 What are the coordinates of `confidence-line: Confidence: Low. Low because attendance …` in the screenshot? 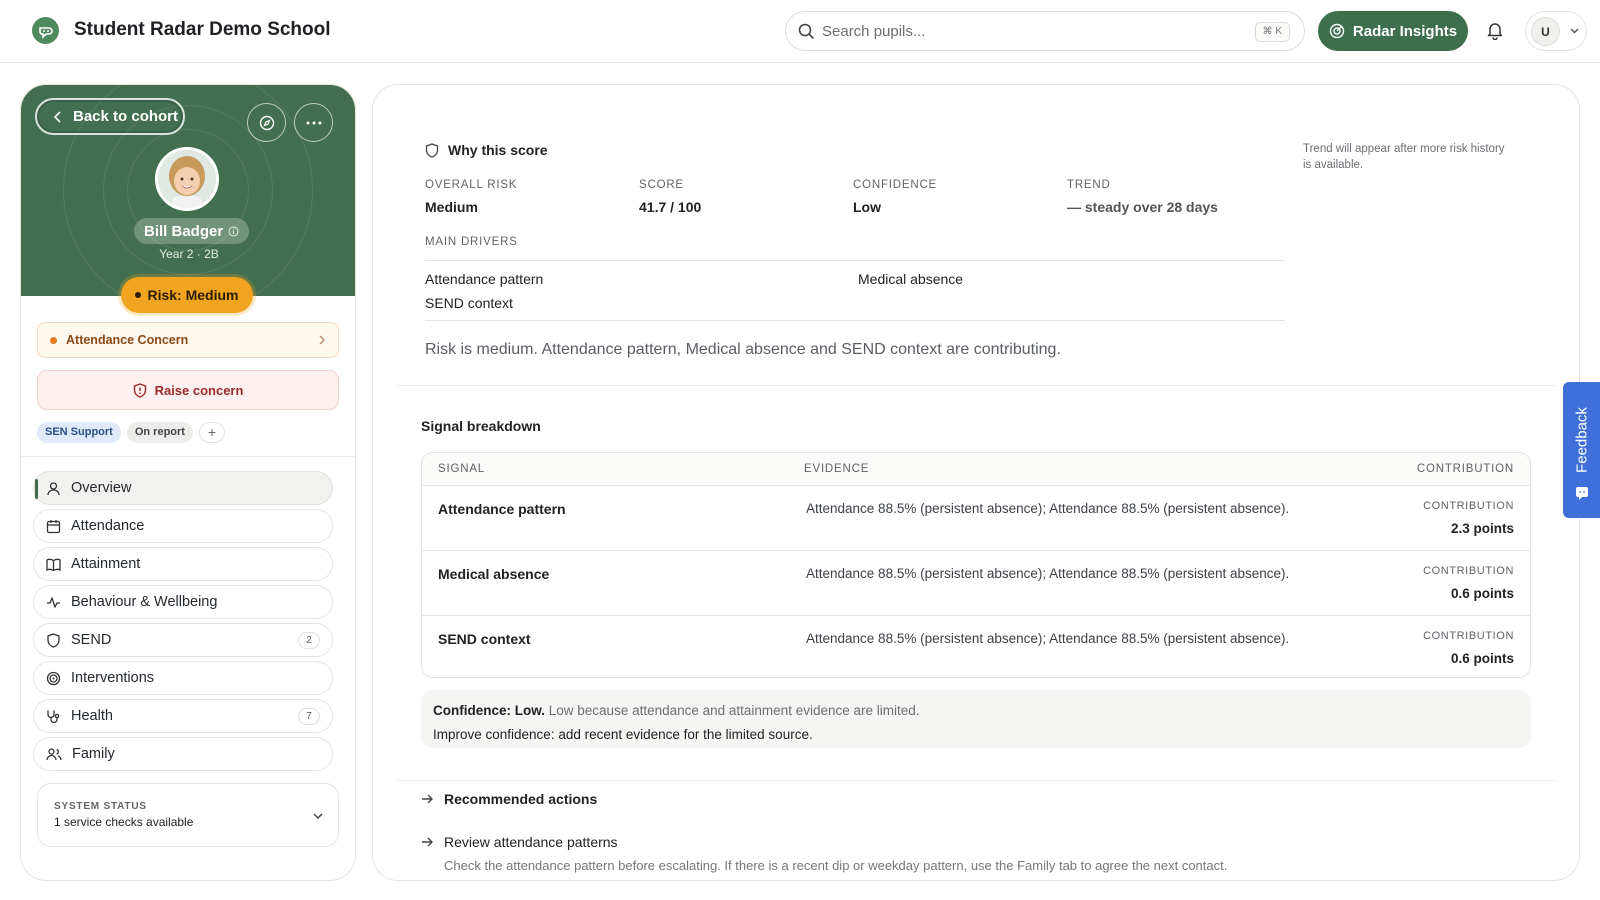 It's located at (976, 711).